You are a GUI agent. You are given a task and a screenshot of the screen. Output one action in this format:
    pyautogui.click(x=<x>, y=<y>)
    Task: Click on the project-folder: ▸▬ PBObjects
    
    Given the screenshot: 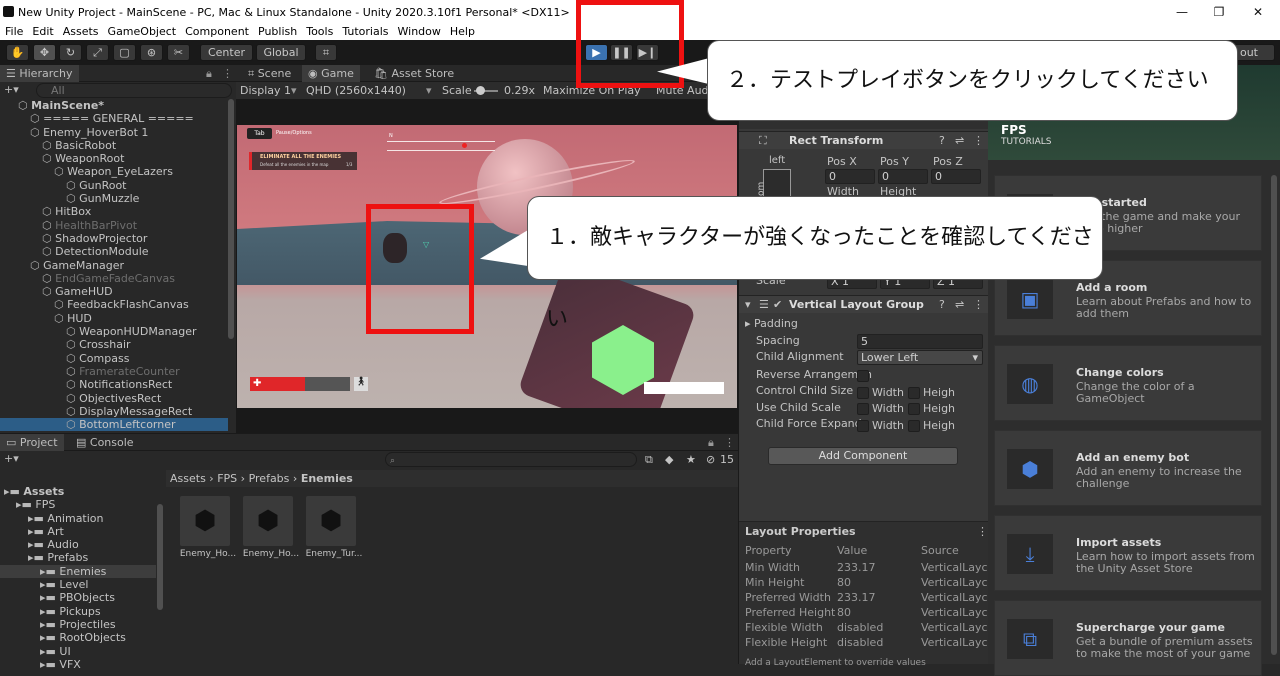 What is the action you would take?
    pyautogui.click(x=78, y=597)
    